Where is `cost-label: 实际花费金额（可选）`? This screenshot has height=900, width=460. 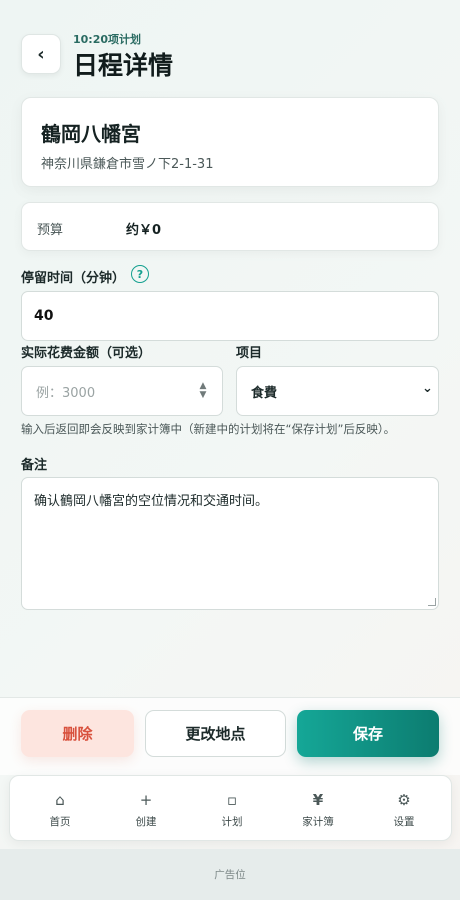
cost-label: 实际花费金额（可选） is located at coordinates (86, 353).